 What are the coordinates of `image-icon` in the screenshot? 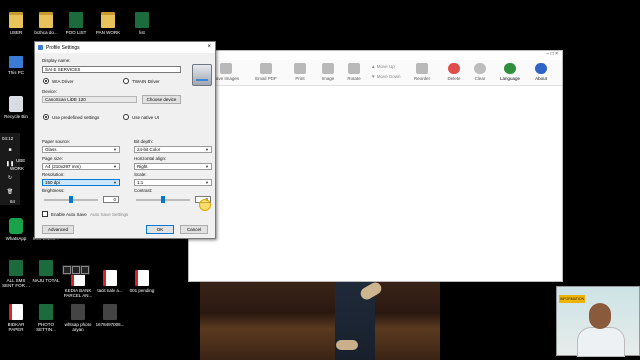 It's located at (328, 68).